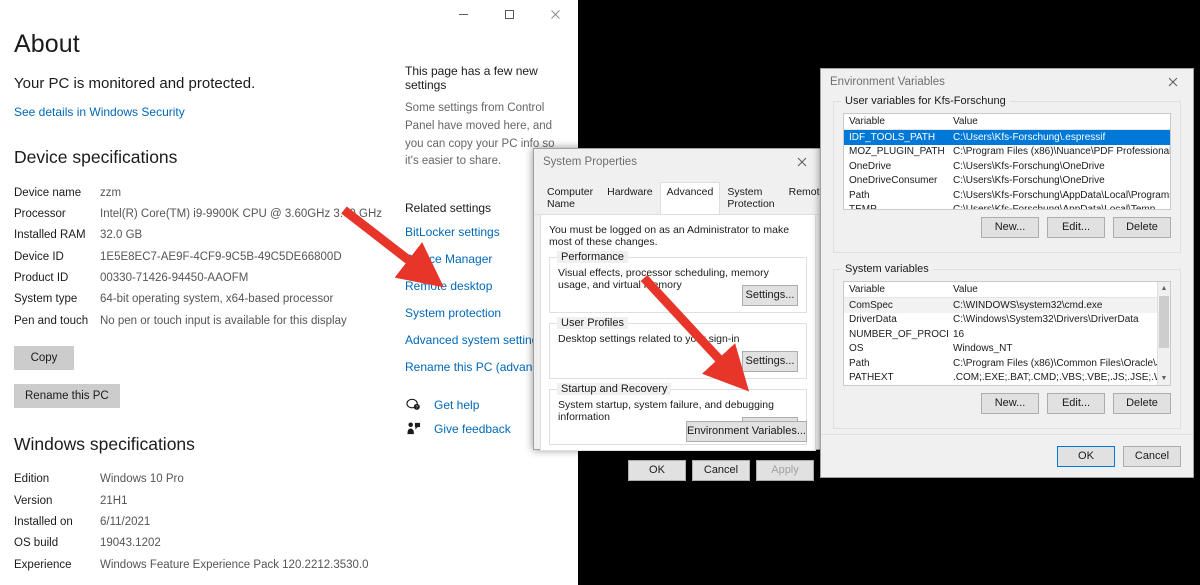  What do you see at coordinates (893, 181) in the screenshot?
I see `variable-name-cell: OneDriveConsumer` at bounding box center [893, 181].